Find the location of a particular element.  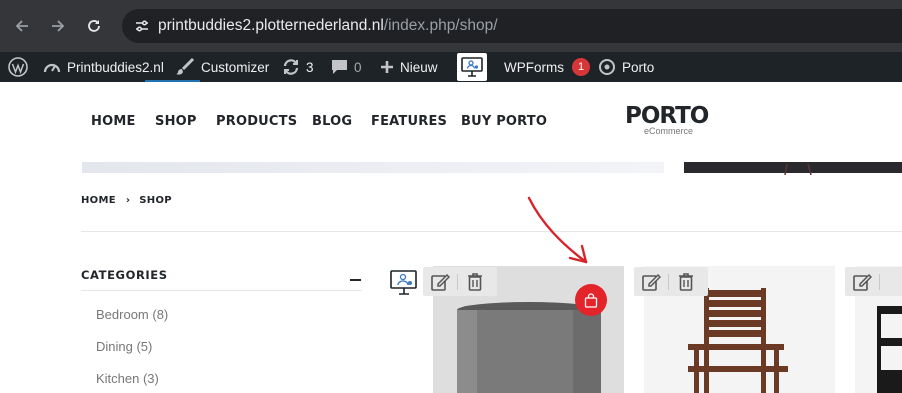

content-divider is located at coordinates (491, 231).